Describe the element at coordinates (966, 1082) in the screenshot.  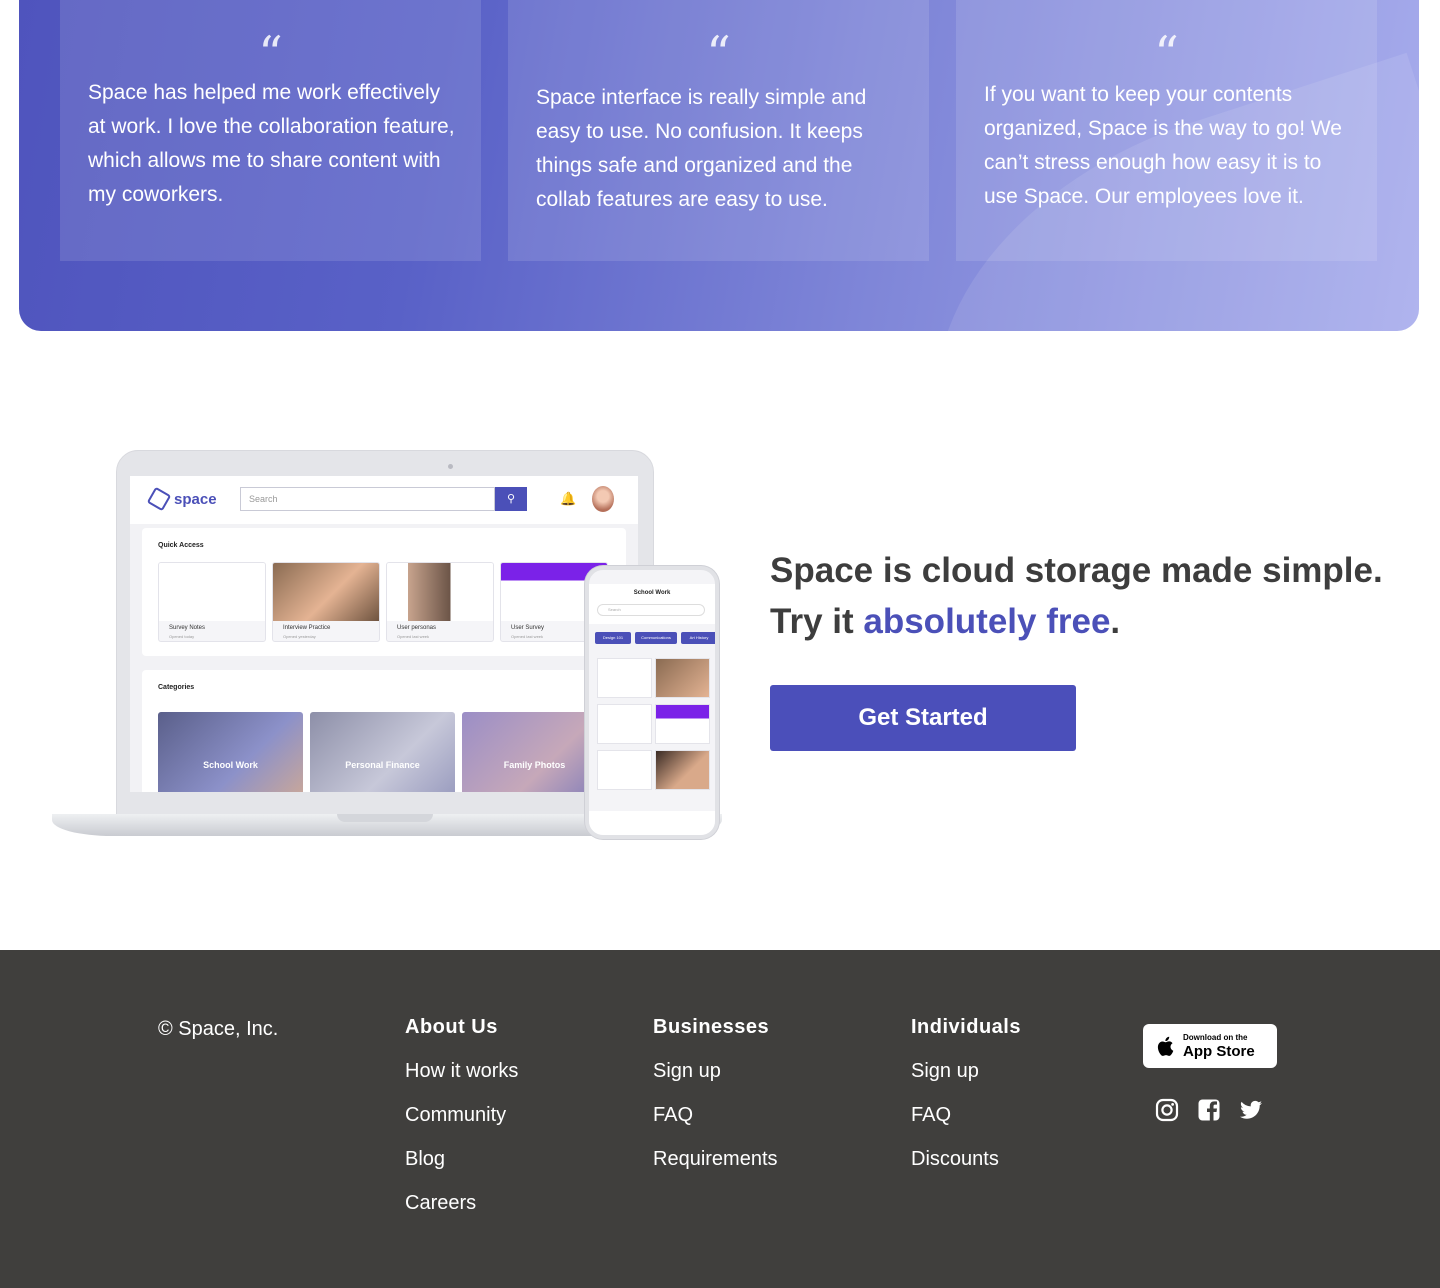
I see `footer-link-individual-sign-up: Sign up` at that location.